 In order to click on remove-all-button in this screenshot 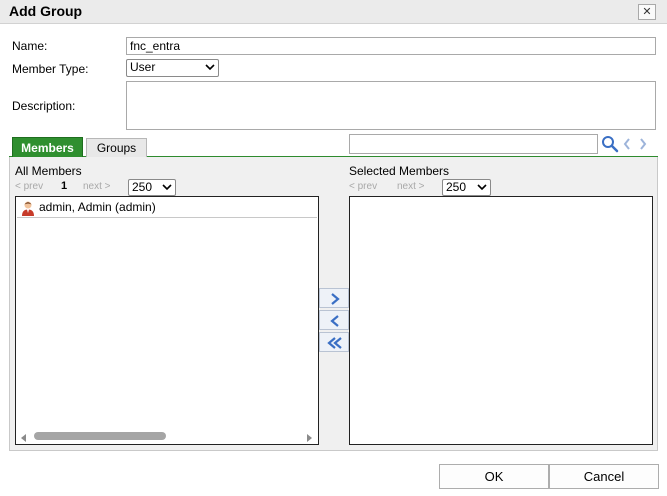, I will do `click(334, 342)`.